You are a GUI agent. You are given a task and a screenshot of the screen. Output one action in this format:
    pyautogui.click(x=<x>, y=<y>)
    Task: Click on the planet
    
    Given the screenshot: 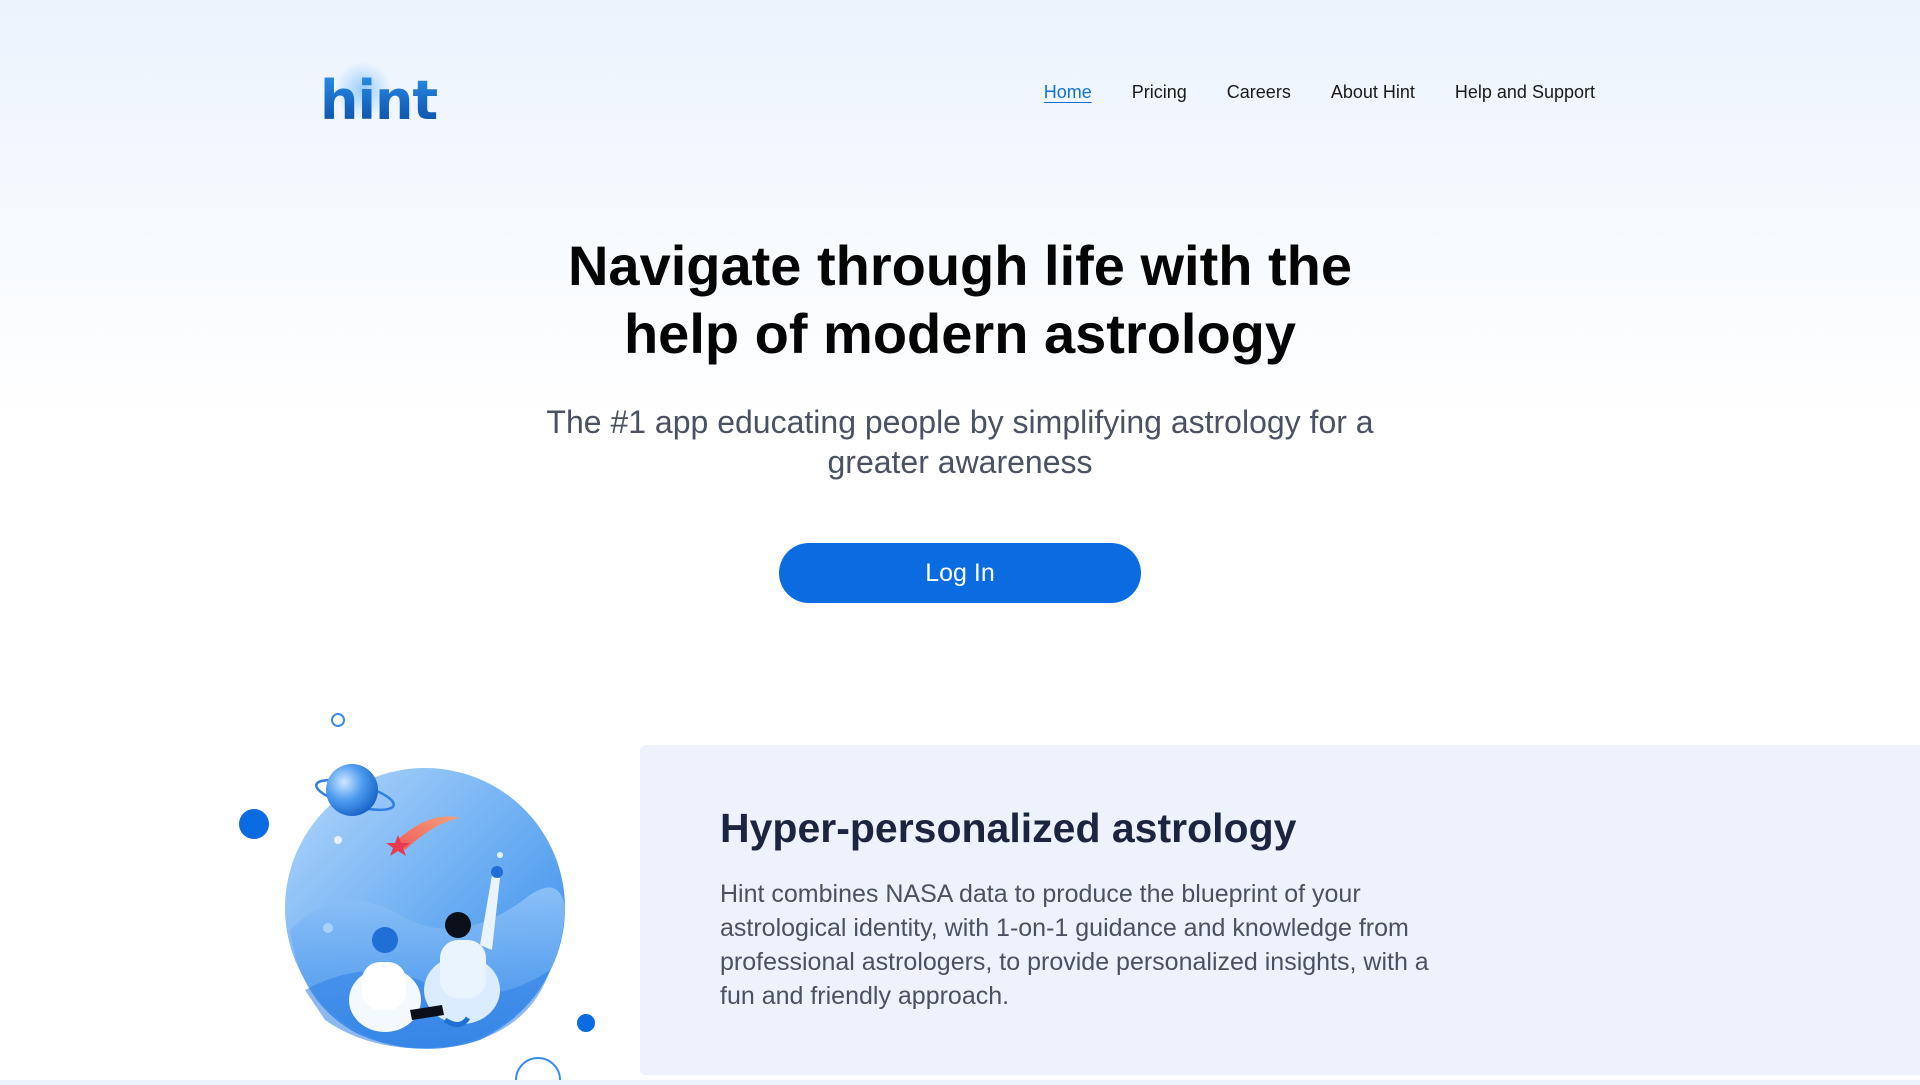 What is the action you would take?
    pyautogui.click(x=352, y=790)
    